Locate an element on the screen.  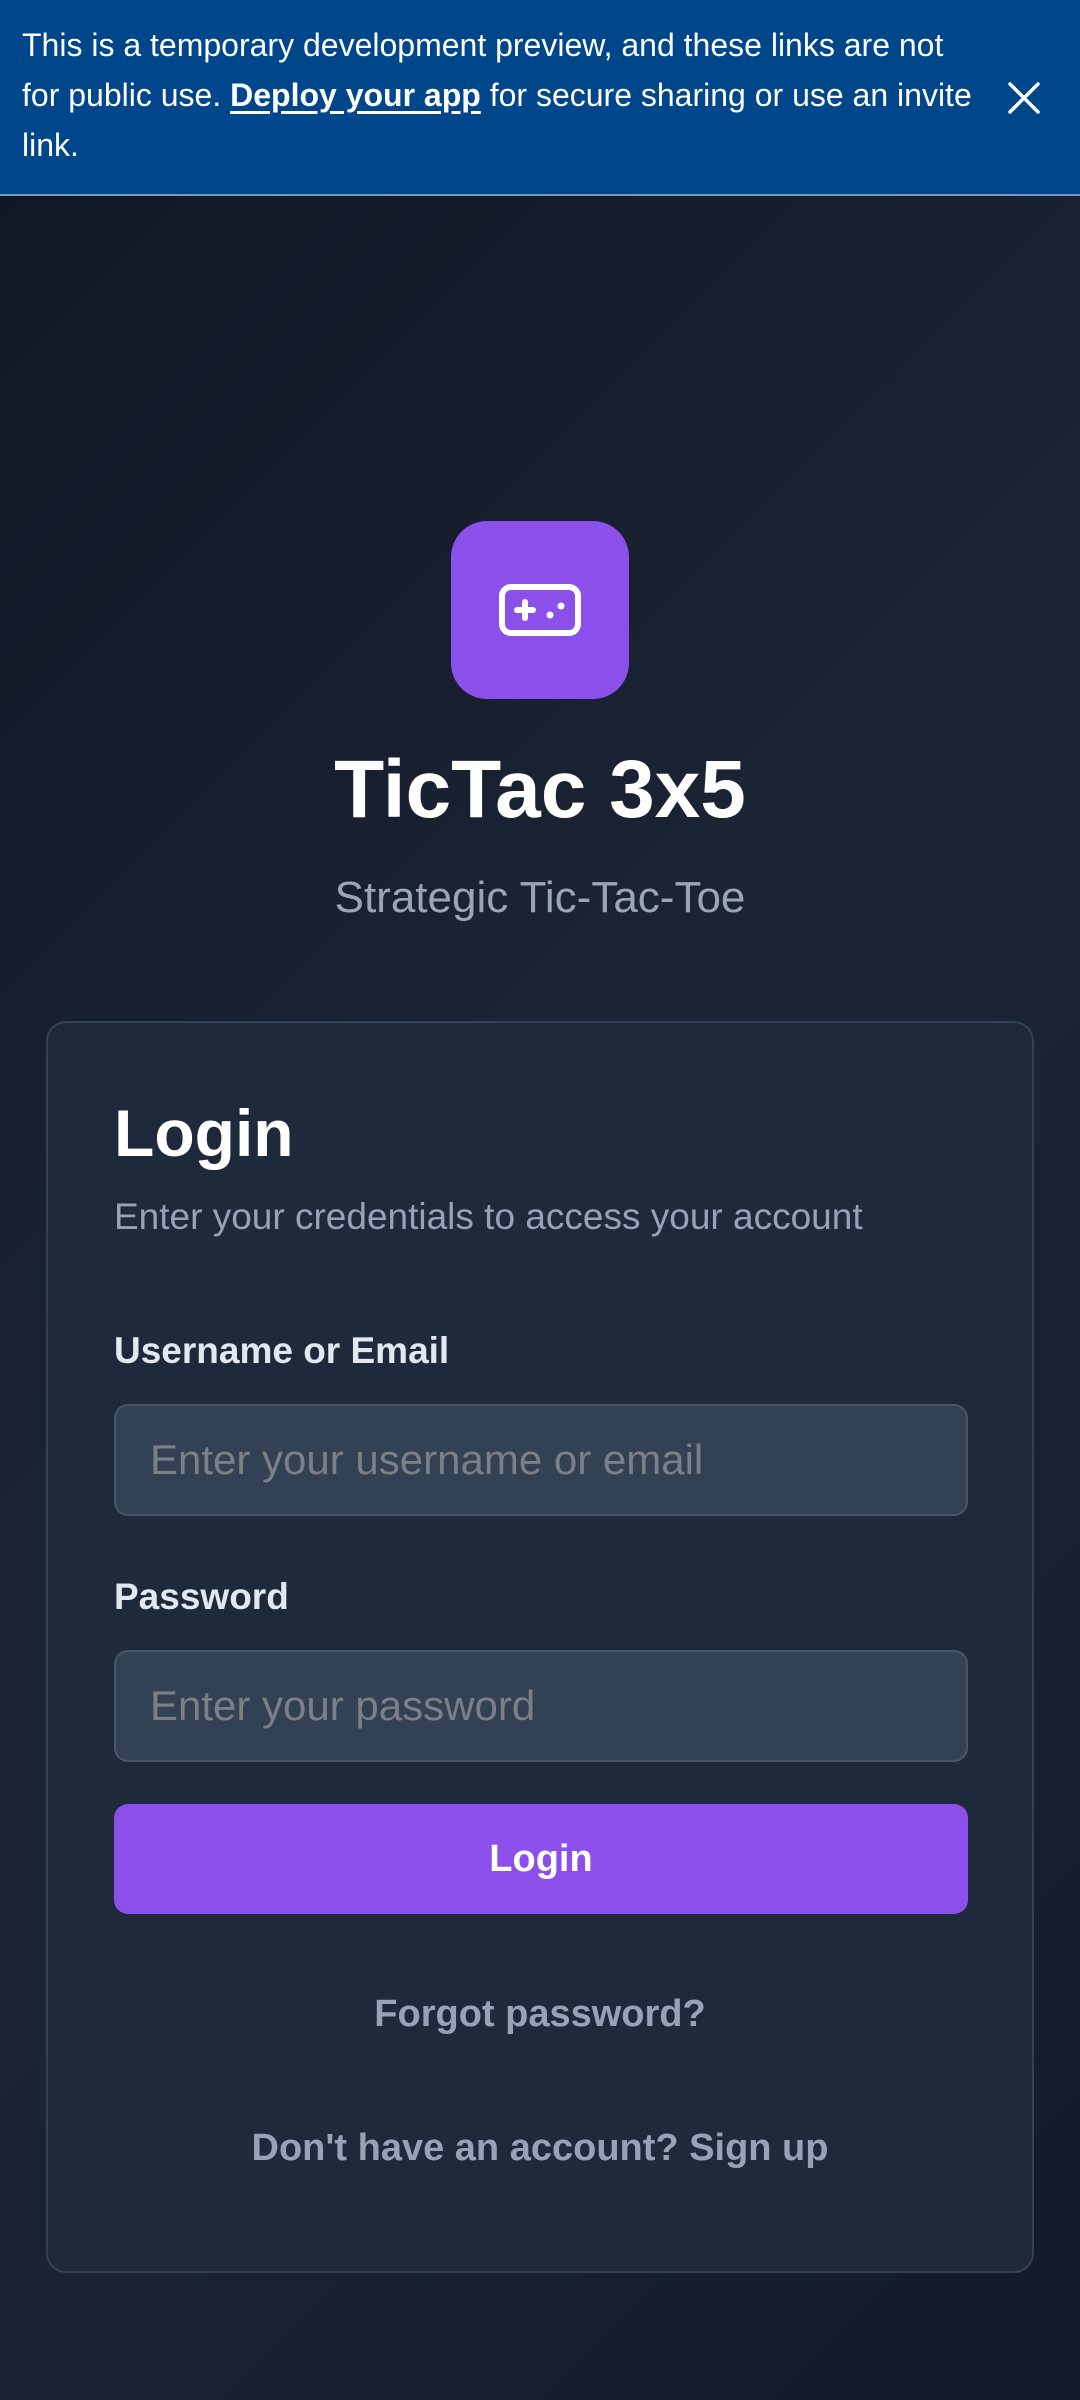
app-logo is located at coordinates (540, 610).